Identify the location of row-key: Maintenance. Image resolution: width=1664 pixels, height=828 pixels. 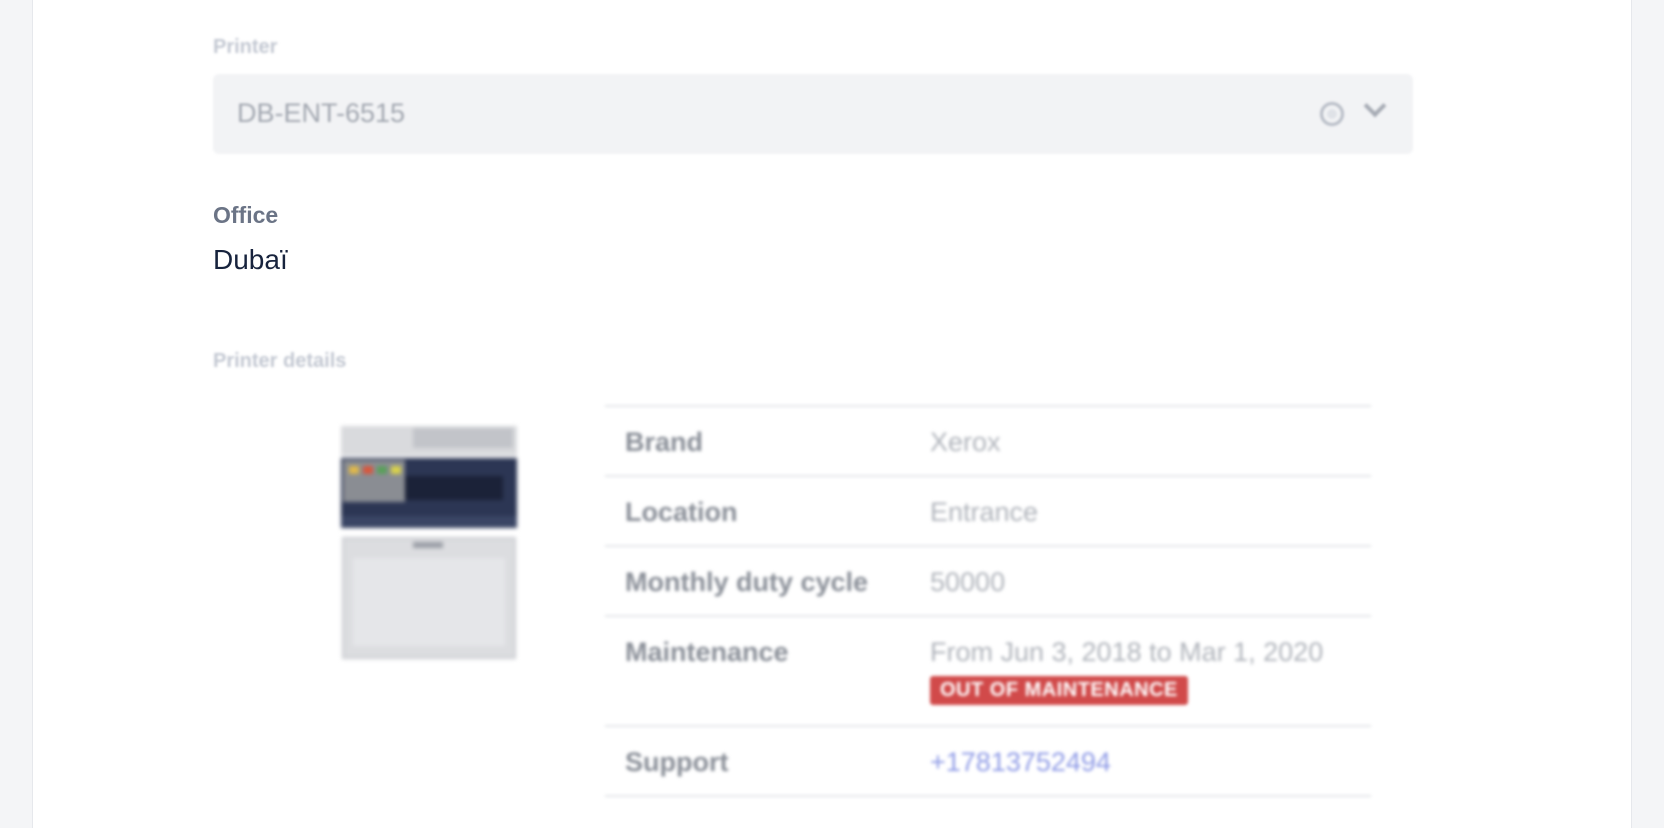
(757, 670).